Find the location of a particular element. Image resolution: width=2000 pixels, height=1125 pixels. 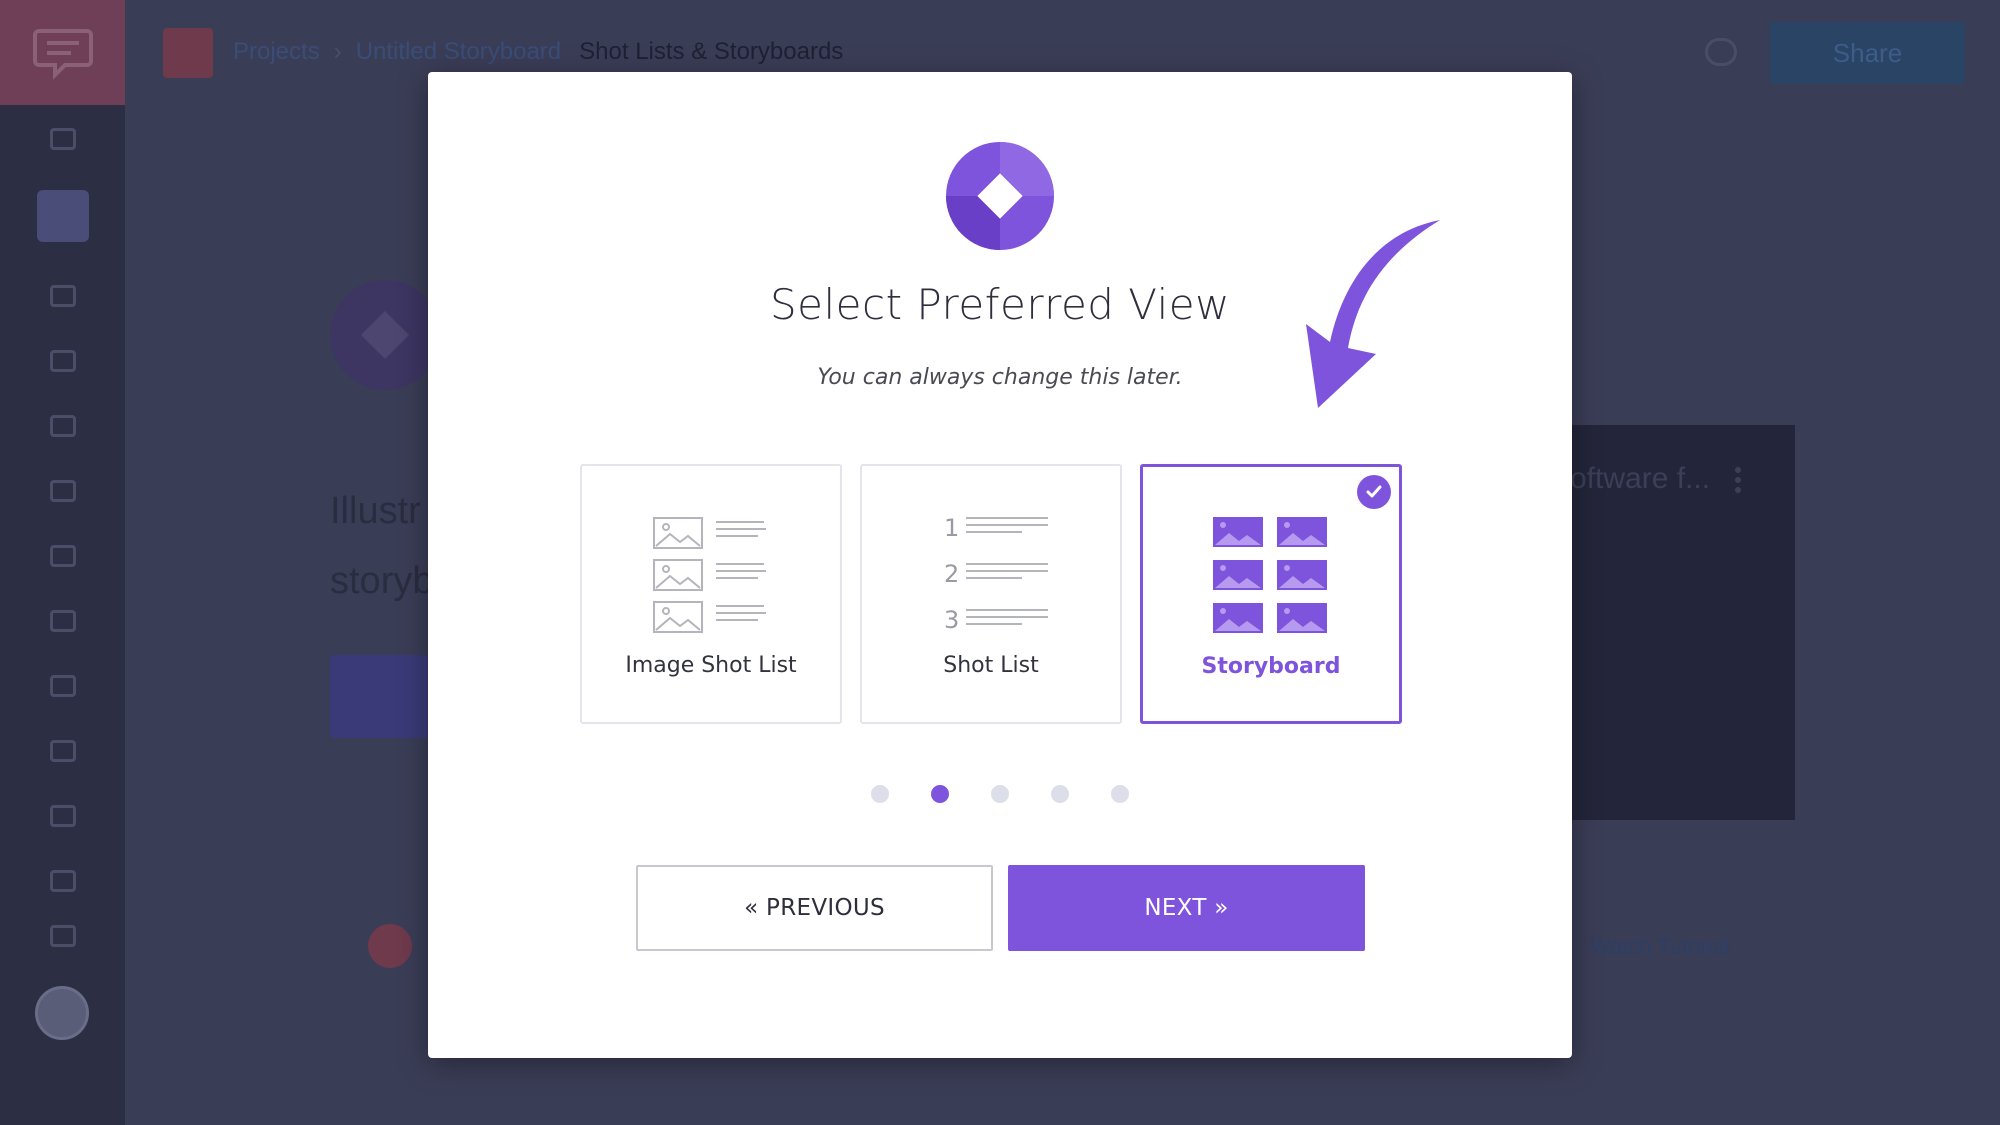

sidebar-item-3-icon is located at coordinates (62, 426).